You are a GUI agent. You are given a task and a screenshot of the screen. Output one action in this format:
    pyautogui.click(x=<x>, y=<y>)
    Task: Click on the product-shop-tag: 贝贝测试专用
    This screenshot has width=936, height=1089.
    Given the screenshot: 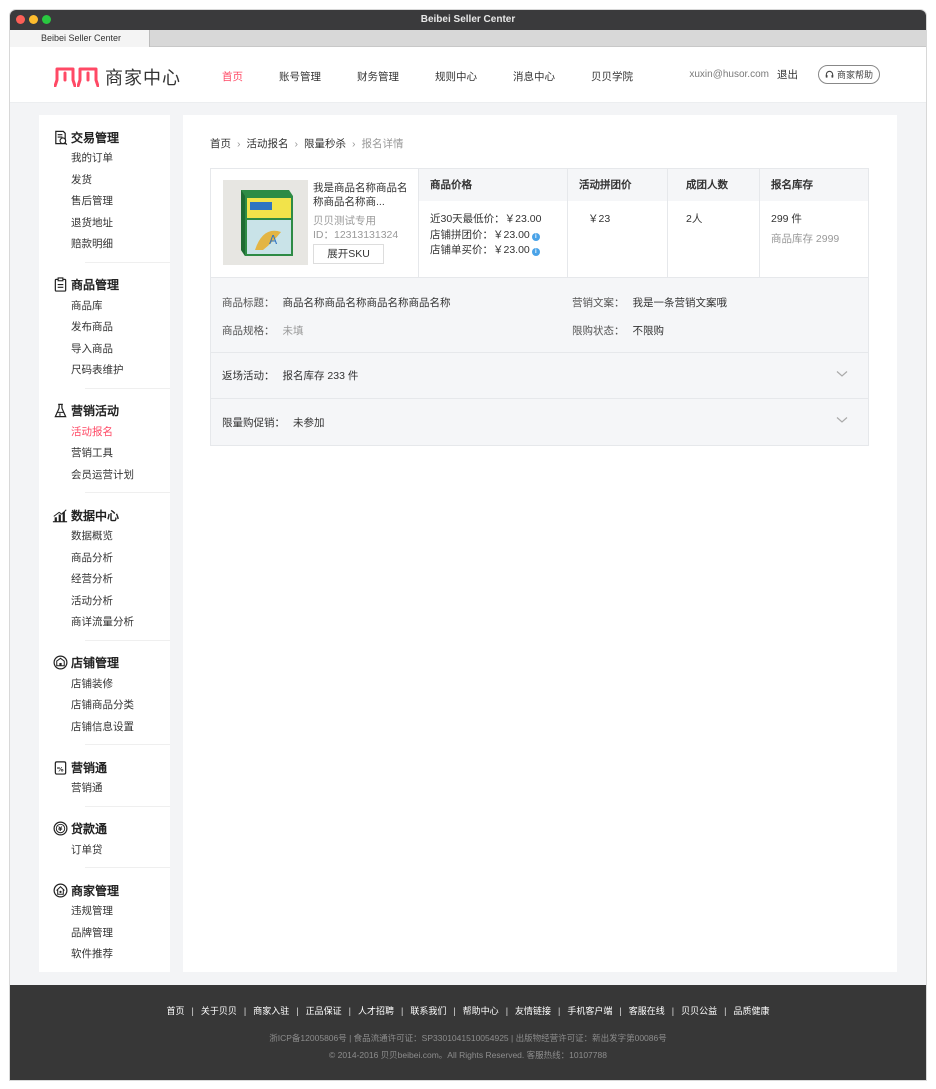 What is the action you would take?
    pyautogui.click(x=344, y=221)
    